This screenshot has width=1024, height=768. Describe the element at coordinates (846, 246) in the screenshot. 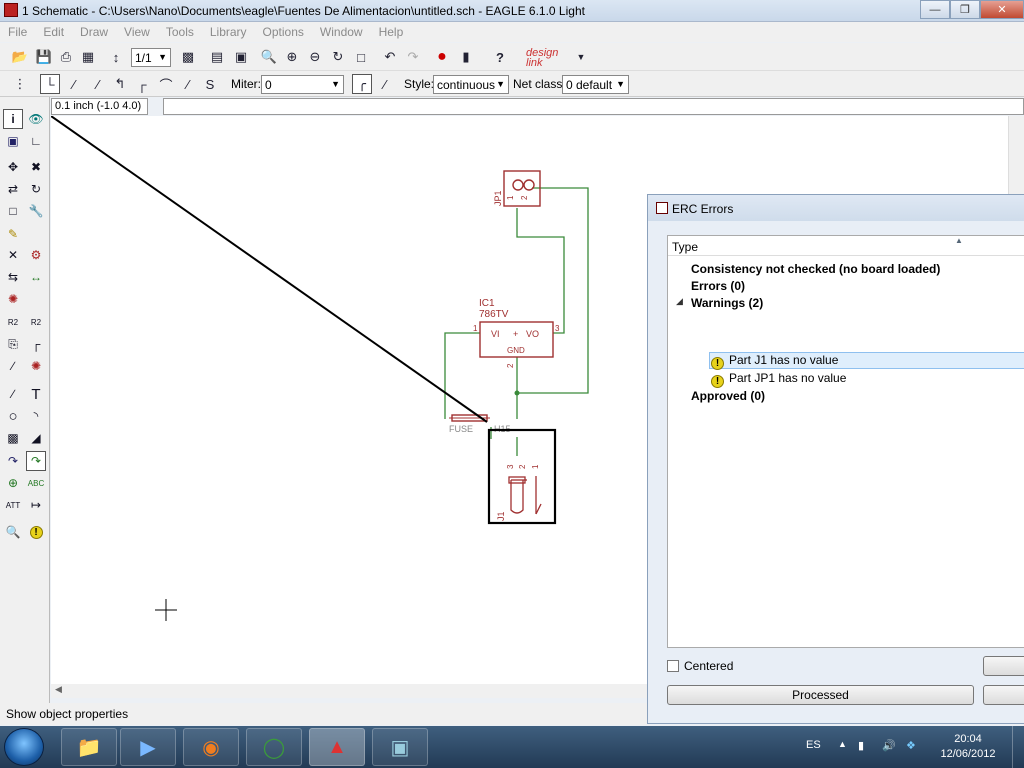

I see `type-column-header: Type ▲` at that location.